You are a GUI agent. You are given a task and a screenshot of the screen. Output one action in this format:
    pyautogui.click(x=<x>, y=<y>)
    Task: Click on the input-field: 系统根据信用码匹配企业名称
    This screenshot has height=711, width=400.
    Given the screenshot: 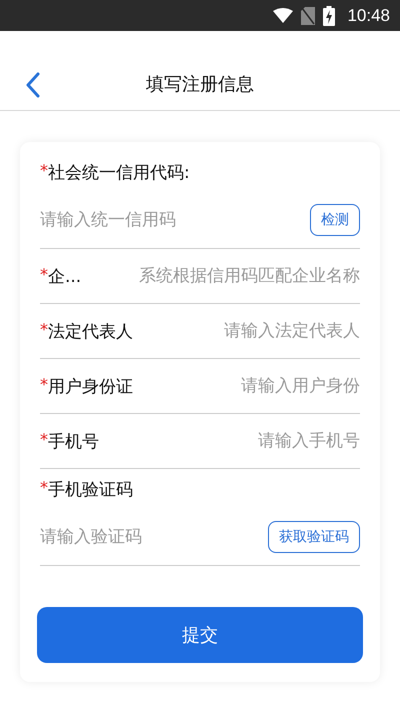 What is the action you would take?
    pyautogui.click(x=226, y=276)
    